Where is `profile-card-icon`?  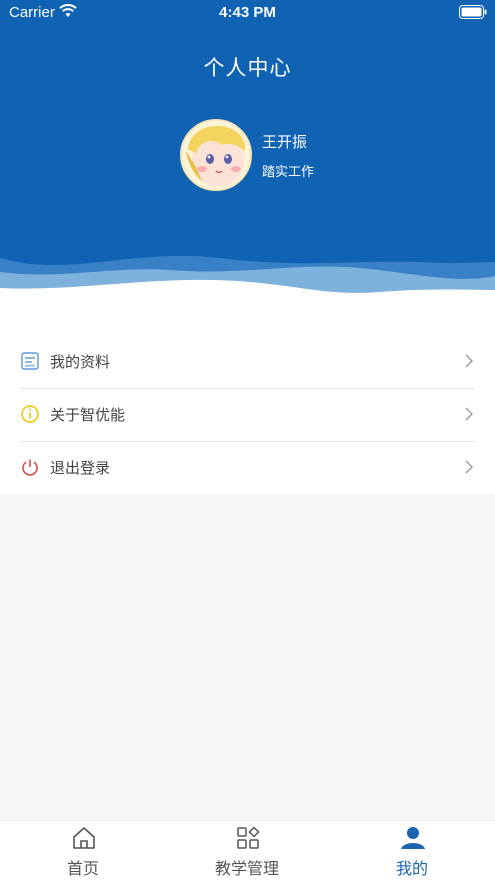
profile-card-icon is located at coordinates (30, 361).